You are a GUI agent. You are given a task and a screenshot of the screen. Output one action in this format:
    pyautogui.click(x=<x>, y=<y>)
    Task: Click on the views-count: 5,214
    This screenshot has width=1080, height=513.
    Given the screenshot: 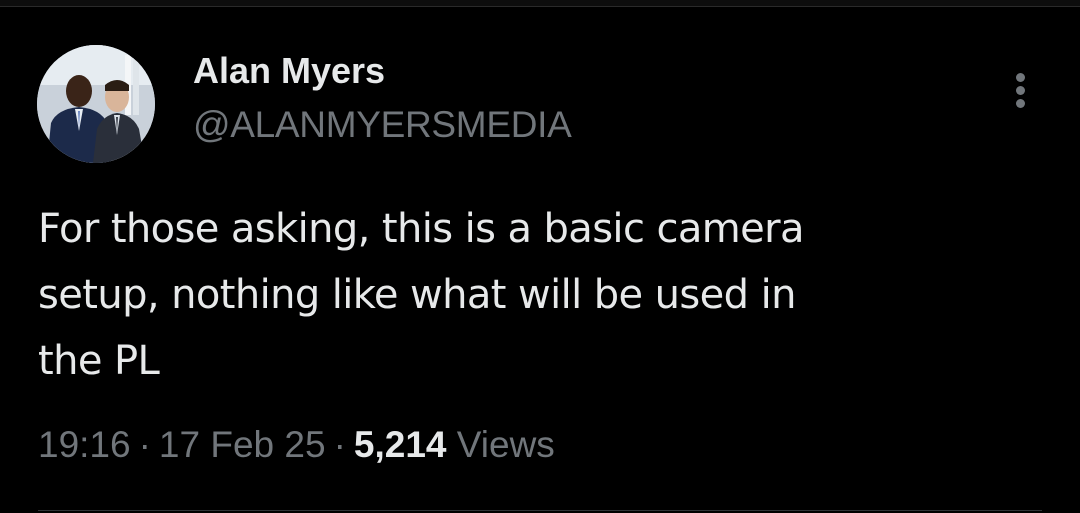 What is the action you would take?
    pyautogui.click(x=400, y=444)
    